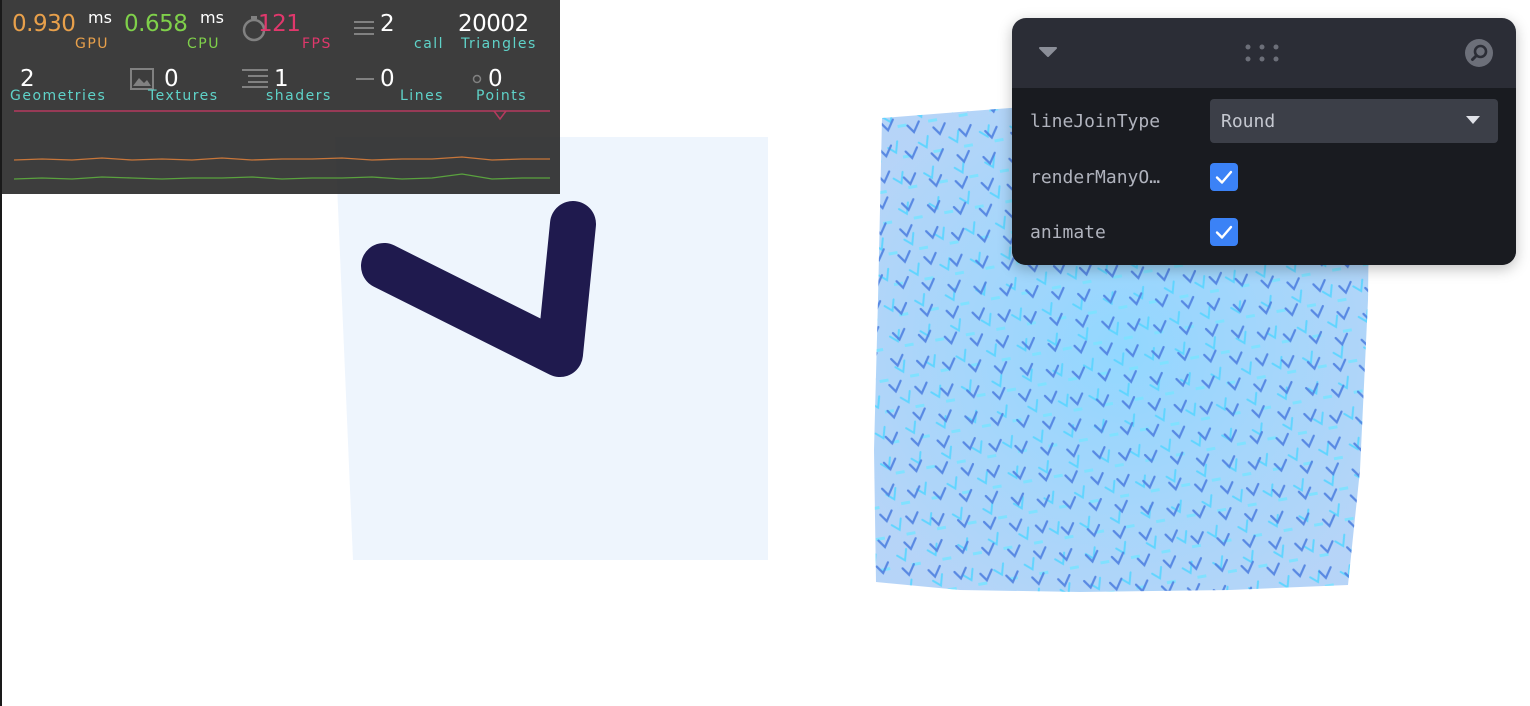 The height and width of the screenshot is (706, 1530). What do you see at coordinates (317, 44) in the screenshot?
I see `fps-label: FPS` at bounding box center [317, 44].